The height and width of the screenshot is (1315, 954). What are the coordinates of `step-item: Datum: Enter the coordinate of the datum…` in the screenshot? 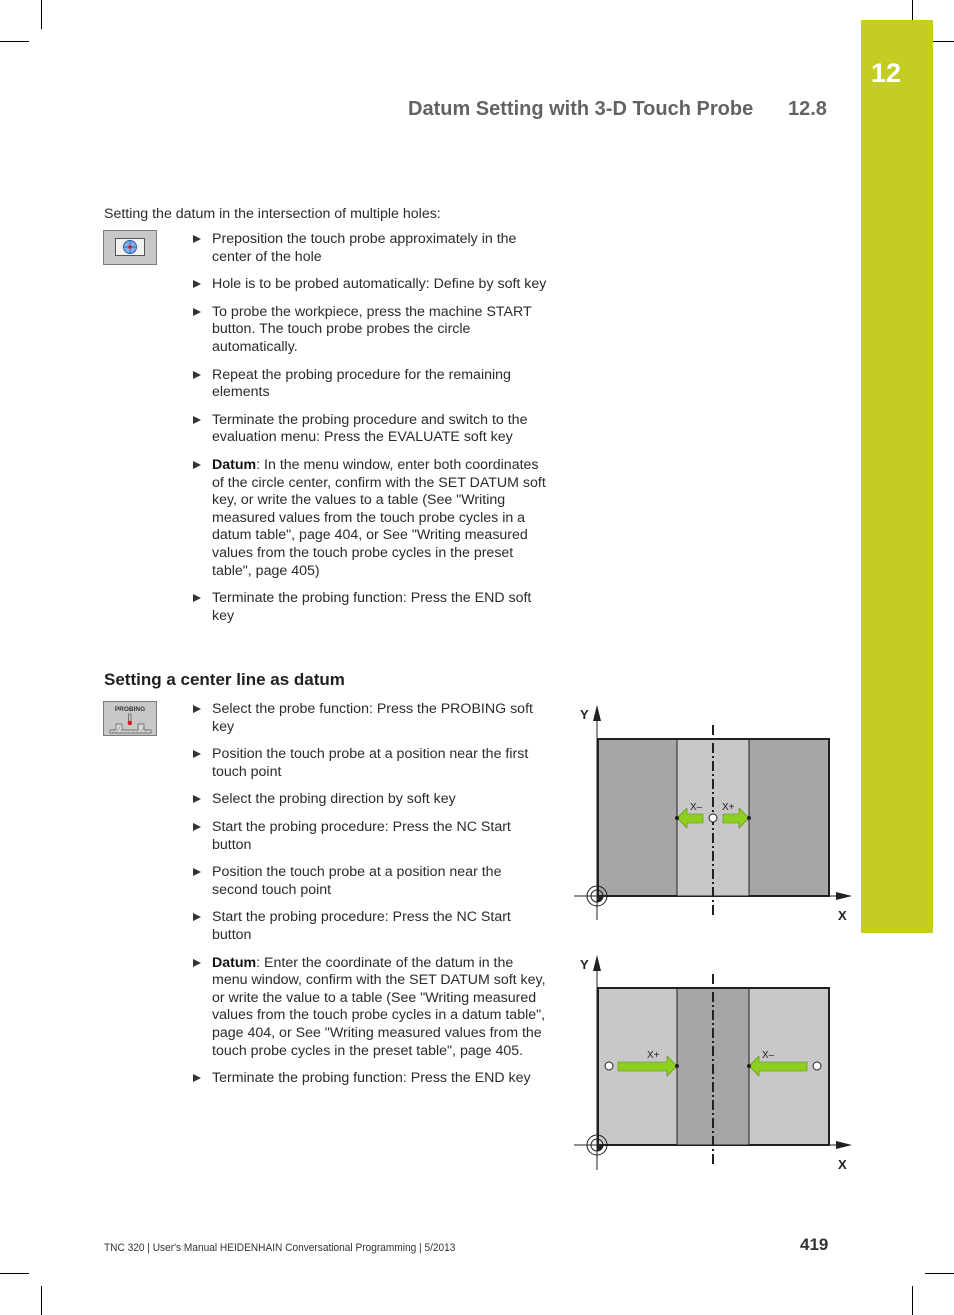 It's located at (370, 1008).